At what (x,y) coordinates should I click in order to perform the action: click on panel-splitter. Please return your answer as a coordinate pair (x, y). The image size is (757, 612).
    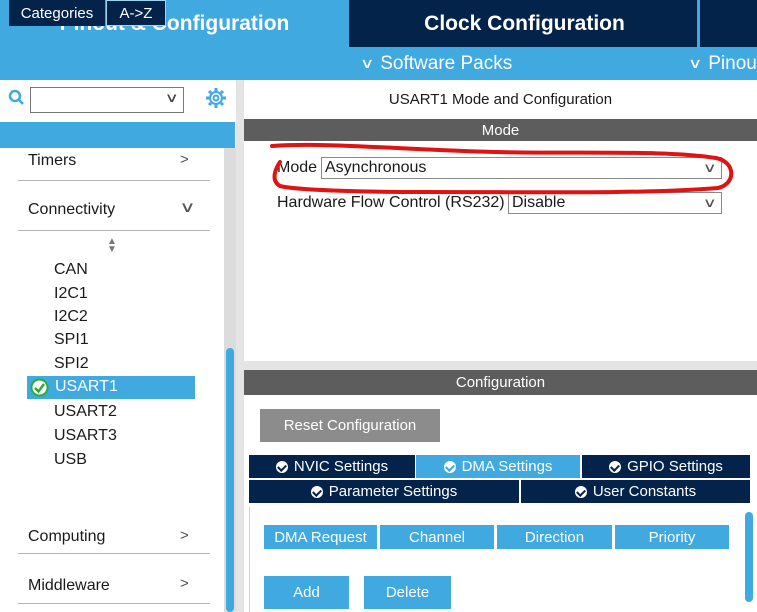
    Looking at the image, I should click on (240, 346).